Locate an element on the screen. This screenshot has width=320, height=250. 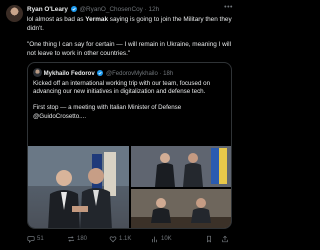
tweet-text-prefix: lol almost as bad as is located at coordinates (56, 19).